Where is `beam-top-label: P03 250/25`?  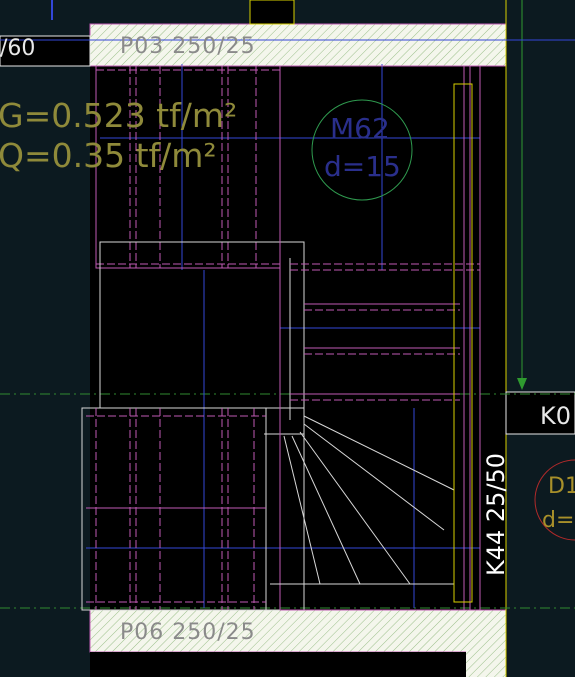 beam-top-label: P03 250/25 is located at coordinates (188, 46).